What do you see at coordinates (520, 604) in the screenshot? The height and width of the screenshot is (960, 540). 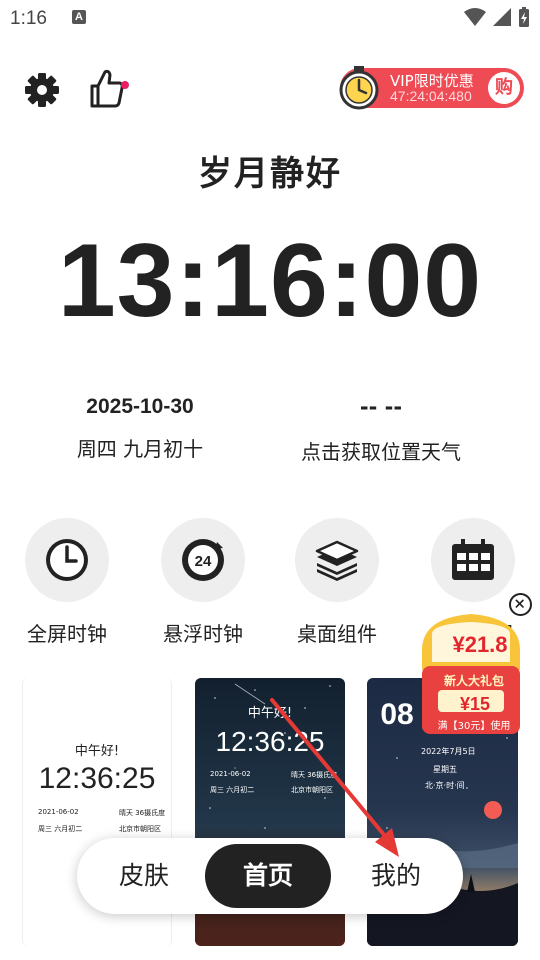 I see `close-icon` at bounding box center [520, 604].